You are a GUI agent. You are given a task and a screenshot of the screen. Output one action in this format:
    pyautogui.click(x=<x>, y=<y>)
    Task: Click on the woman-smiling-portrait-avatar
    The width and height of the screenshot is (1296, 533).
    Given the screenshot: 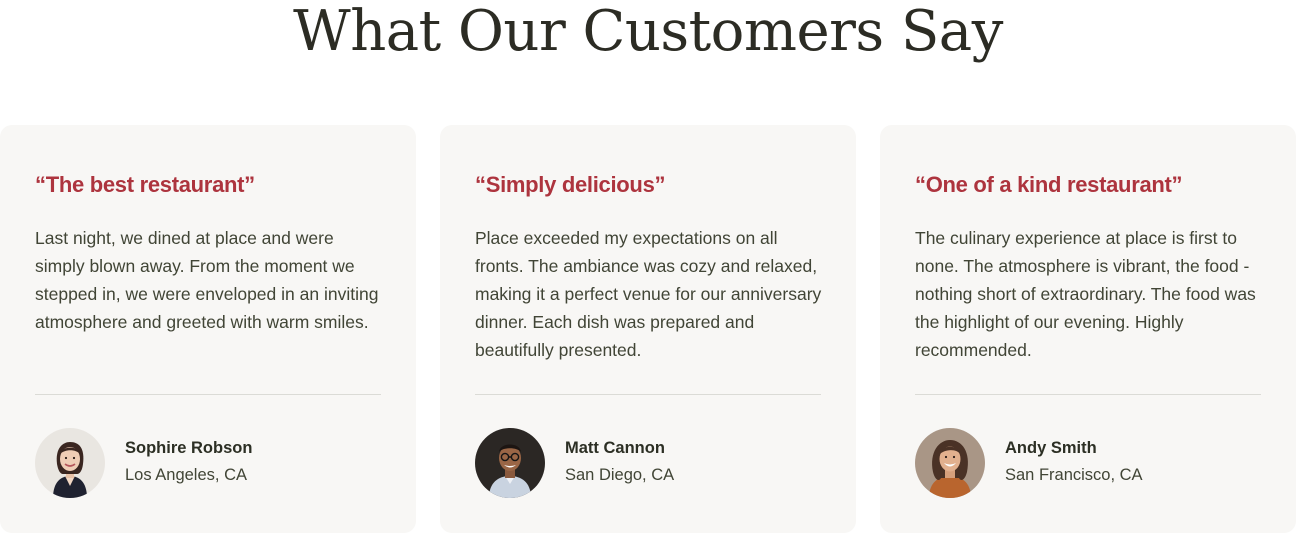 What is the action you would take?
    pyautogui.click(x=950, y=463)
    